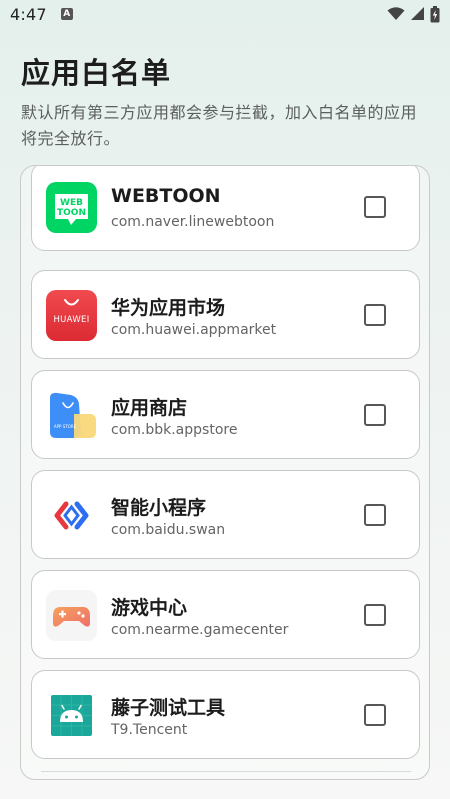  I want to click on cellular-signal-icon, so click(417, 14).